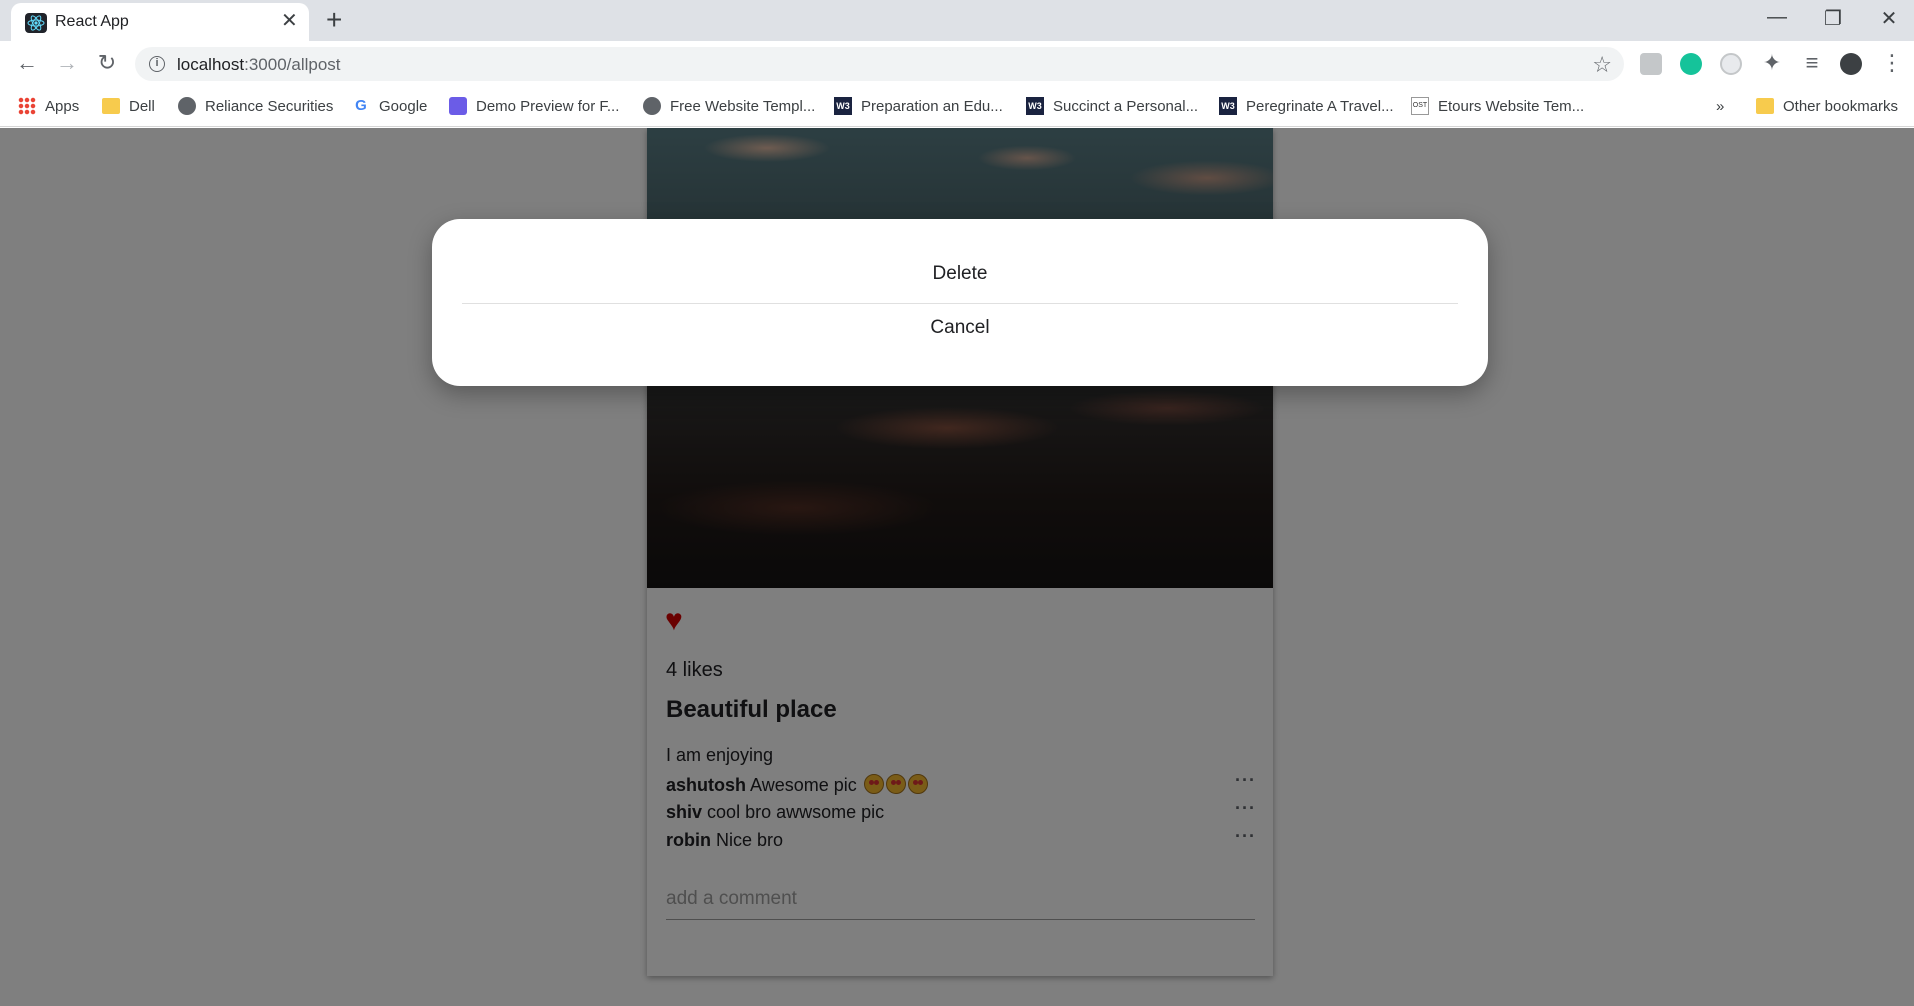 This screenshot has width=1914, height=1006. Describe the element at coordinates (458, 106) in the screenshot. I see `demo-icon` at that location.